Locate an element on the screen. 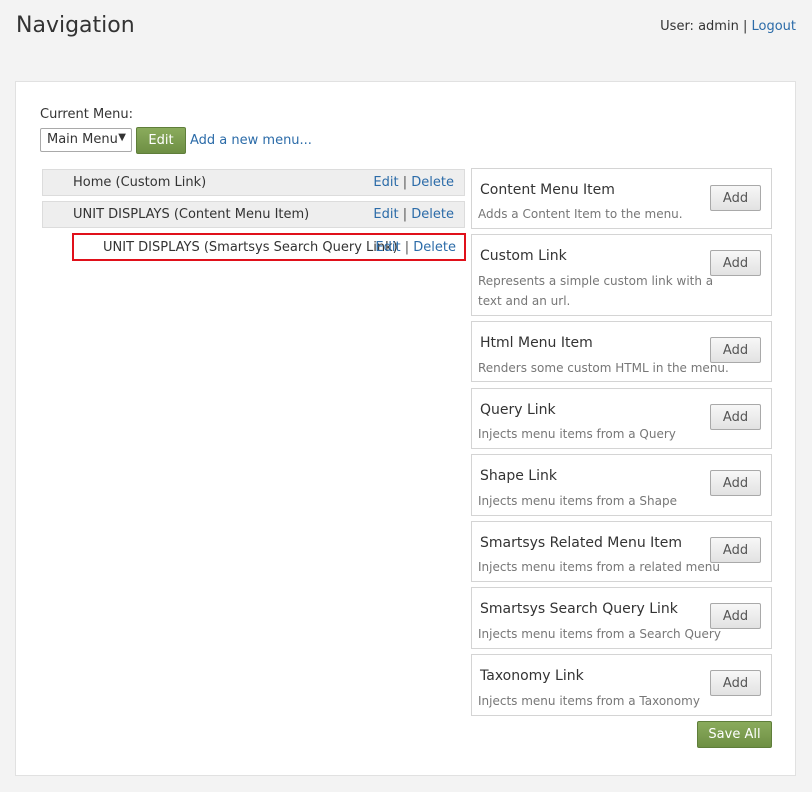  type-description: Renders some custom HTML in the menu. is located at coordinates (603, 368).